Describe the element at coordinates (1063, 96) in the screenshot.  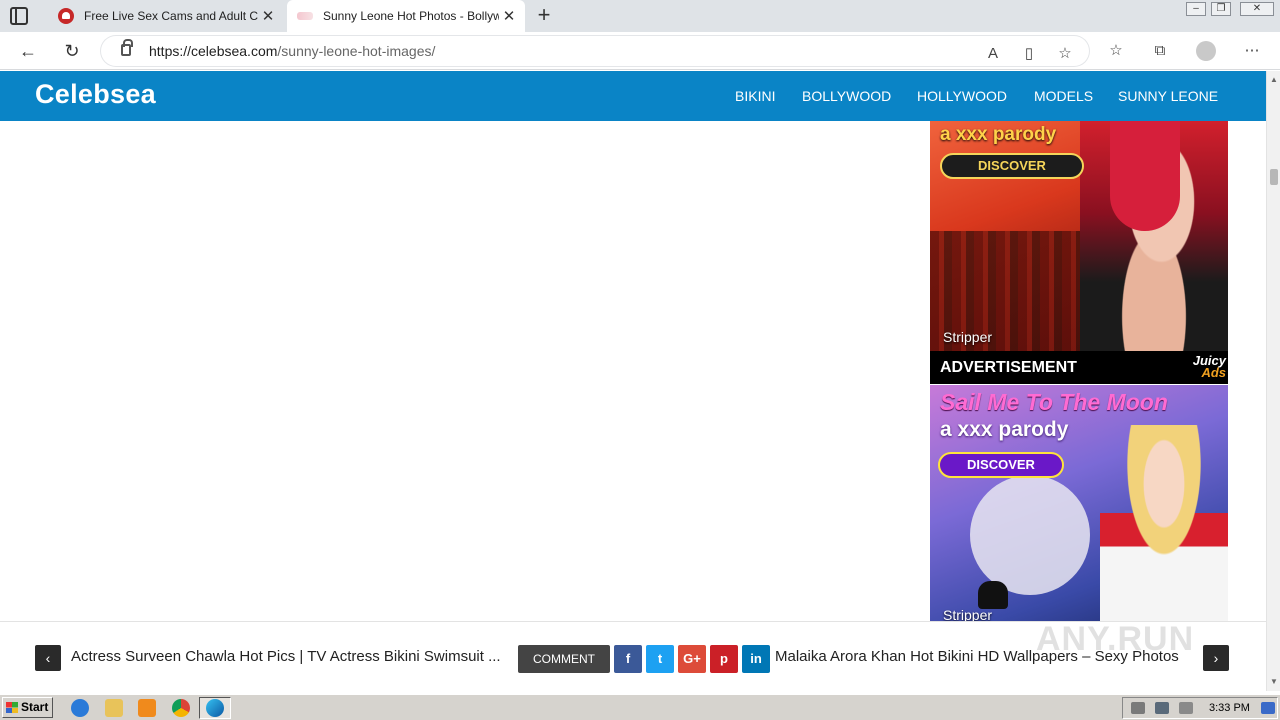
I see `nav-link-models: MODELS` at that location.